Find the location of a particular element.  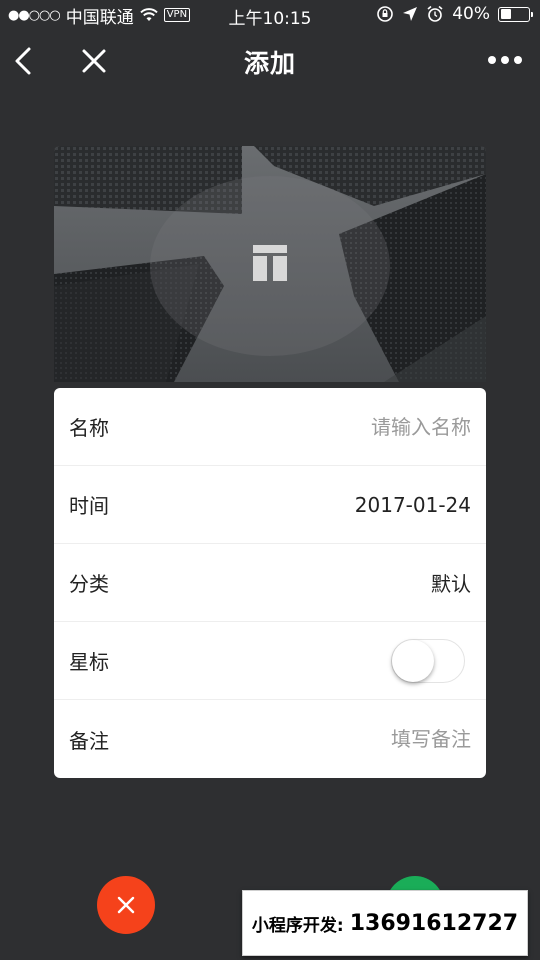

image-placeholder-icon is located at coordinates (270, 263).